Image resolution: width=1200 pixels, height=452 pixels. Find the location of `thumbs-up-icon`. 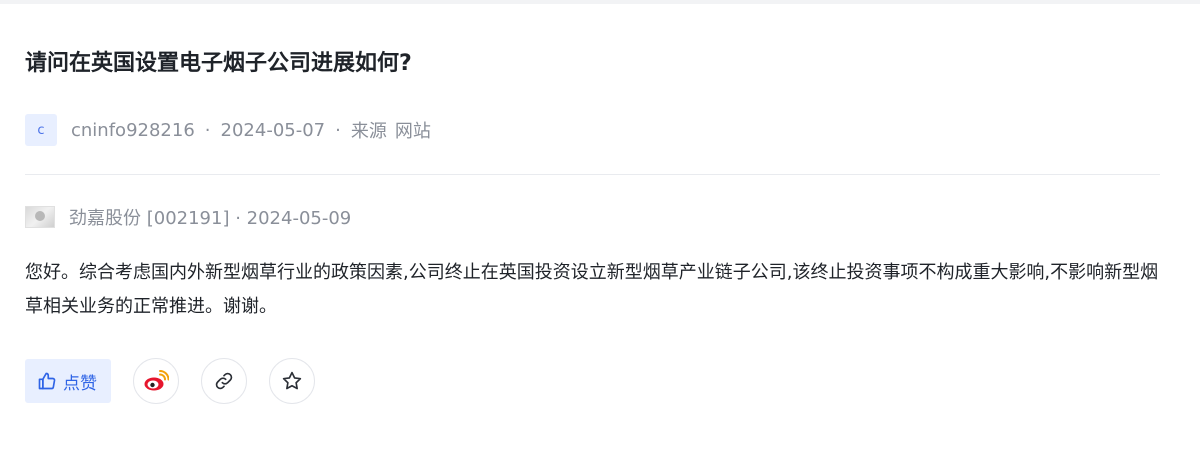

thumbs-up-icon is located at coordinates (47, 381).